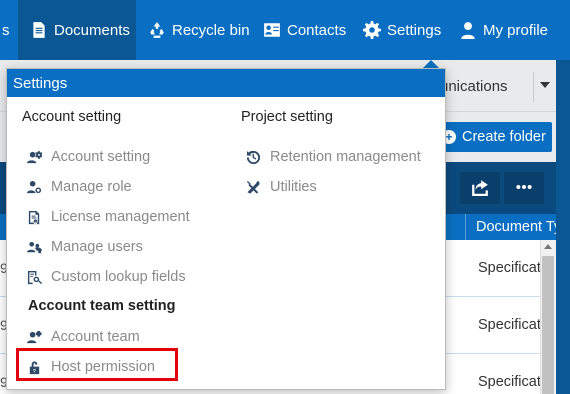 Image resolution: width=570 pixels, height=394 pixels. I want to click on create-folder-button: + Create folder, so click(493, 137).